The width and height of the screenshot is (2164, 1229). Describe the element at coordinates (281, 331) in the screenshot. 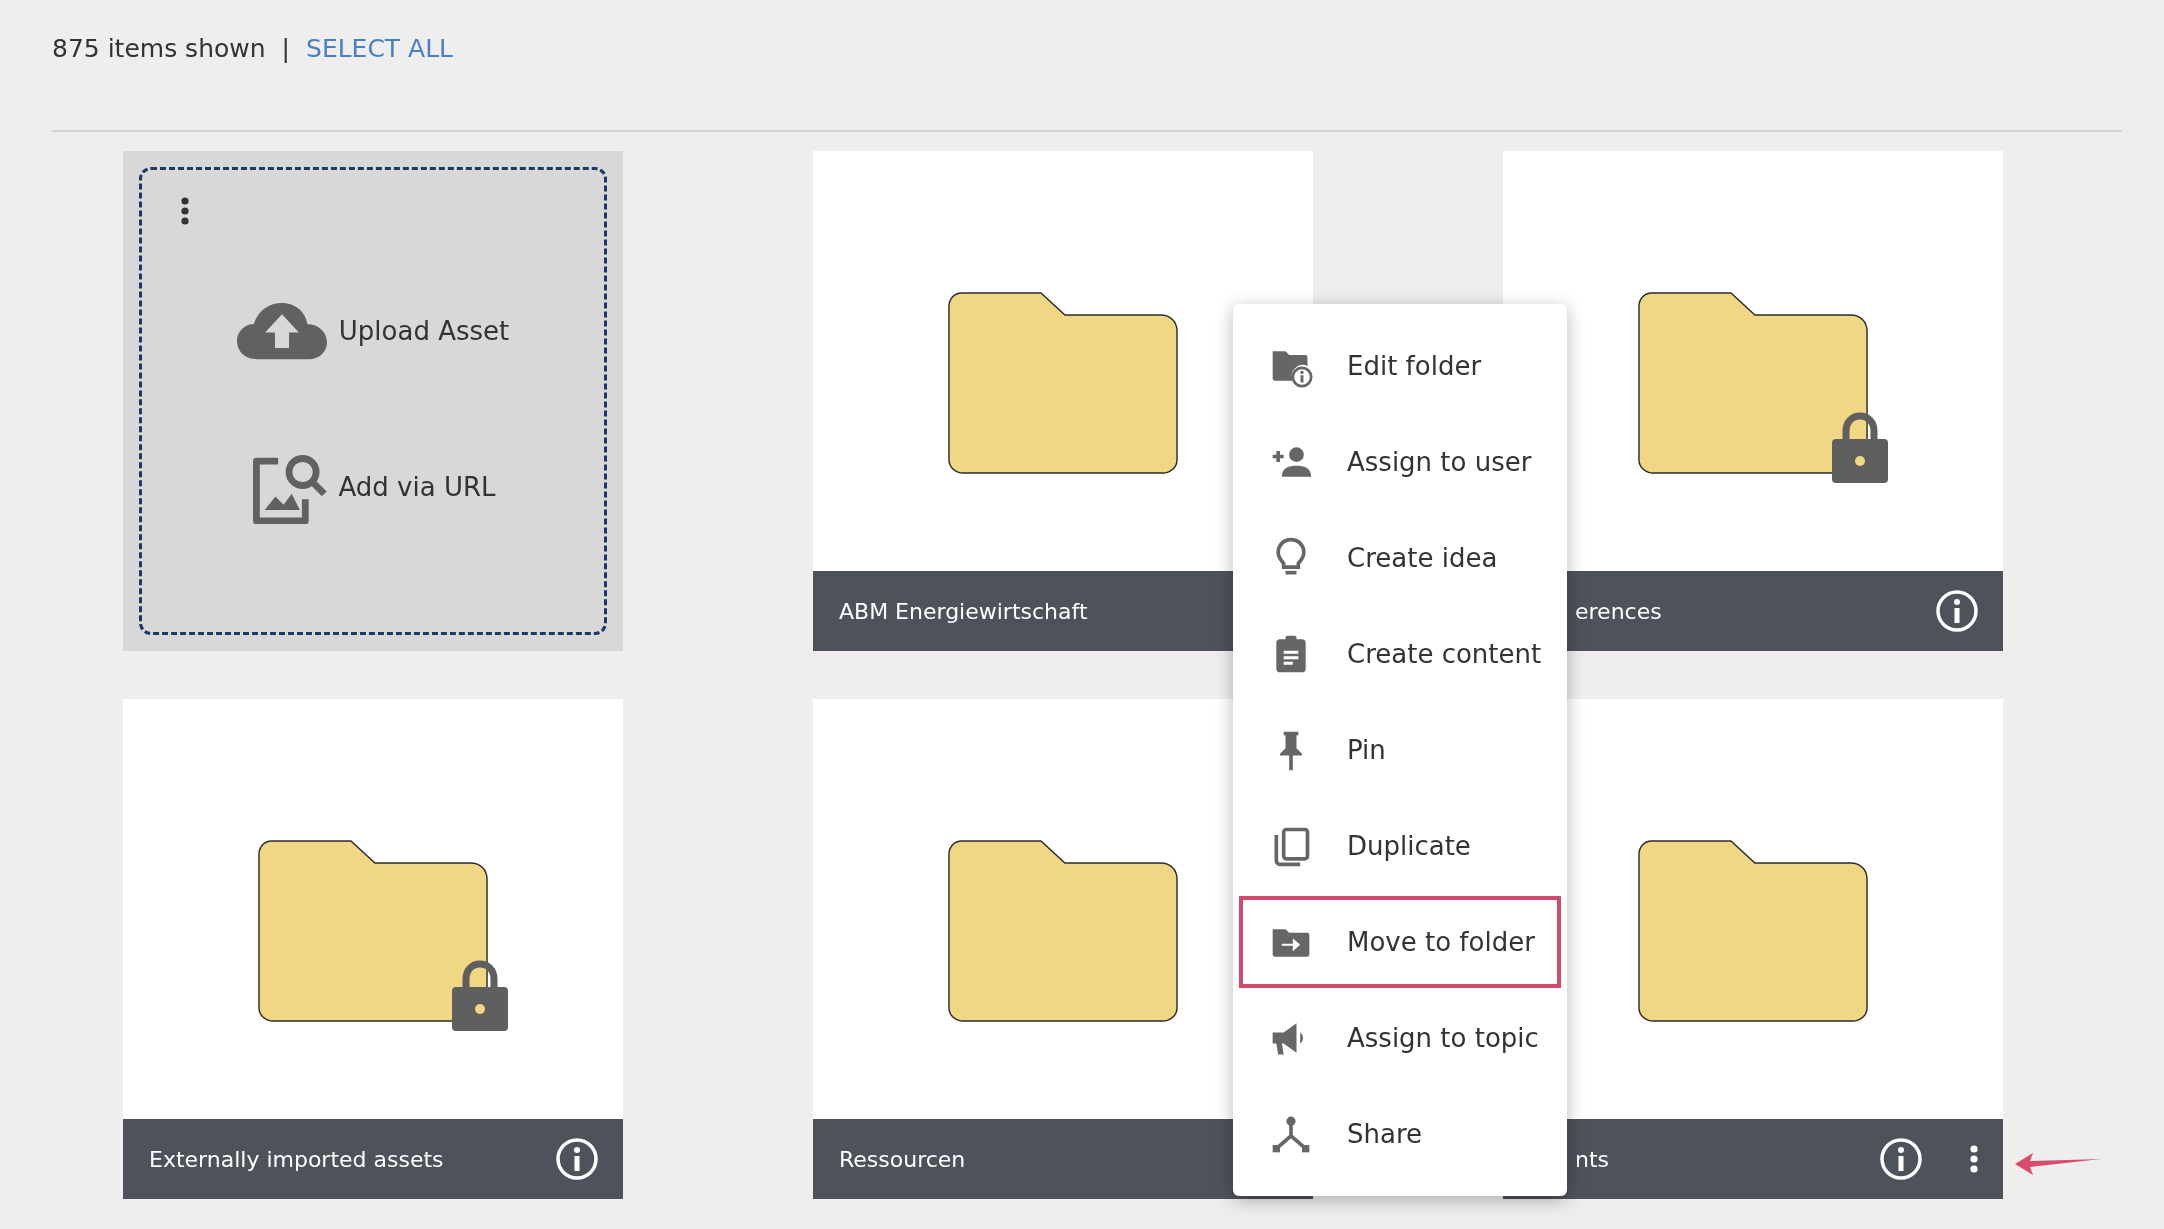

I see `cloud-upload-icon` at that location.